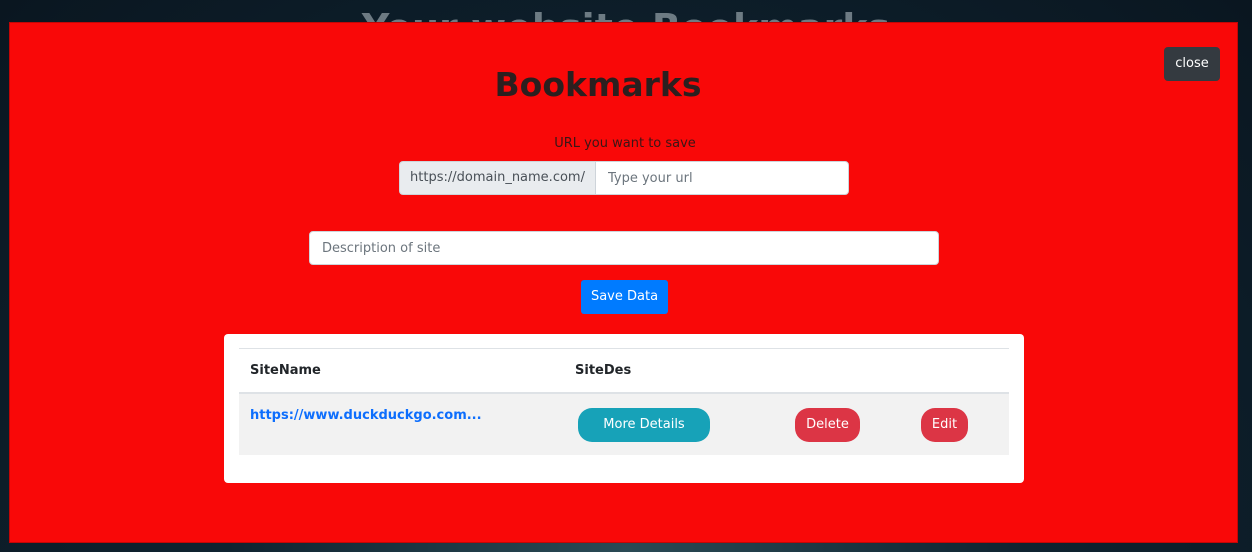 This screenshot has width=1252, height=552. What do you see at coordinates (827, 425) in the screenshot?
I see `delete-button: Delete` at bounding box center [827, 425].